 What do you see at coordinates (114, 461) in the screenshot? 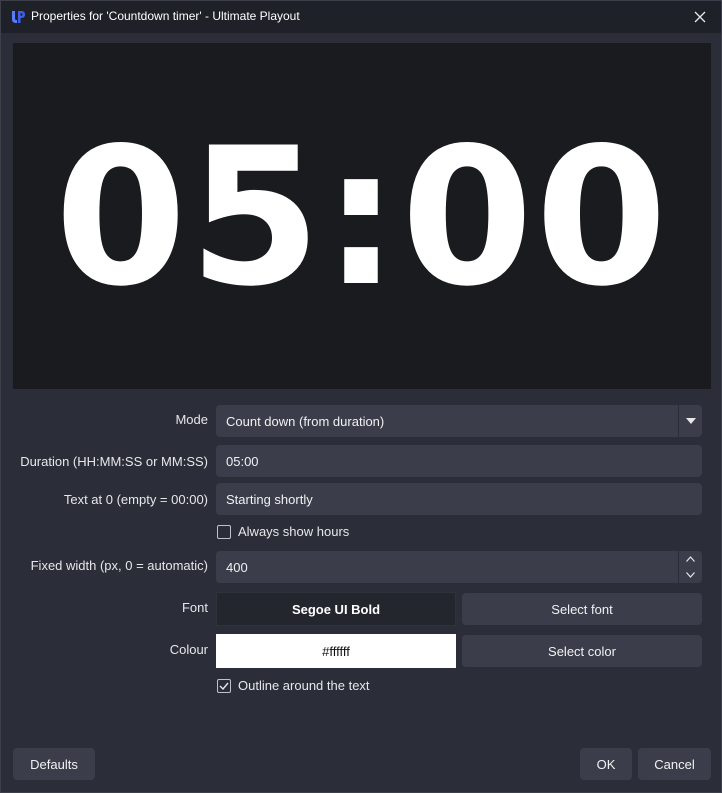
I see `duration-label: Duration (HH:MM:SS or MM:SS)` at bounding box center [114, 461].